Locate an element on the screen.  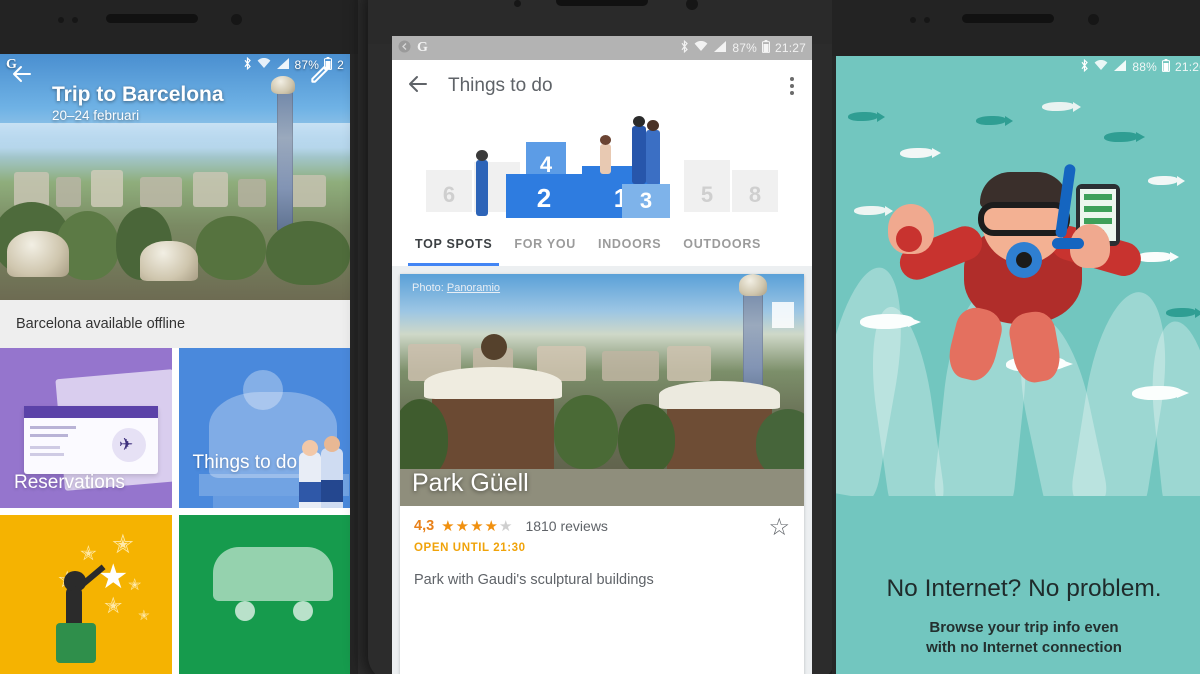
clock-label: 21:26 is located at coordinates (1187, 67).